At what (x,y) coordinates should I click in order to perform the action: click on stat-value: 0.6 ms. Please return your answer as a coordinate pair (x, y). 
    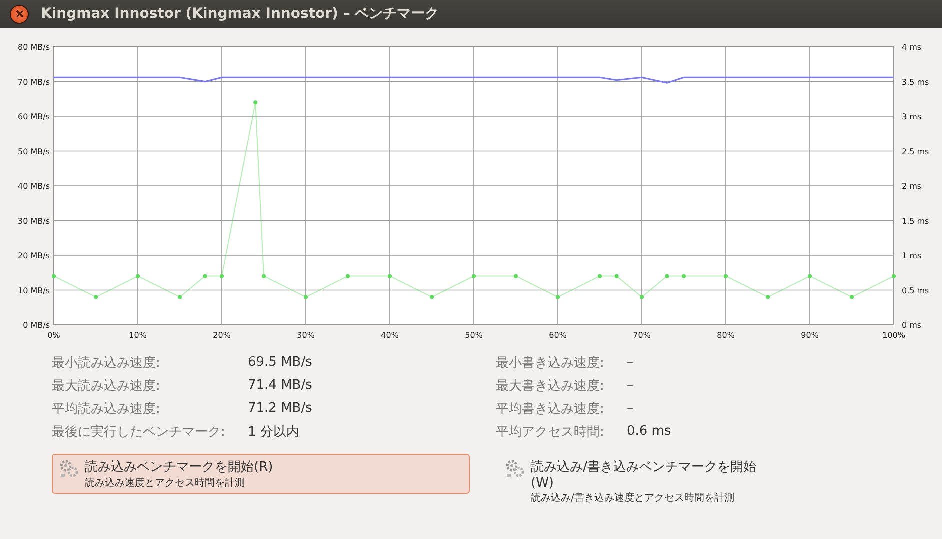
    Looking at the image, I should click on (649, 431).